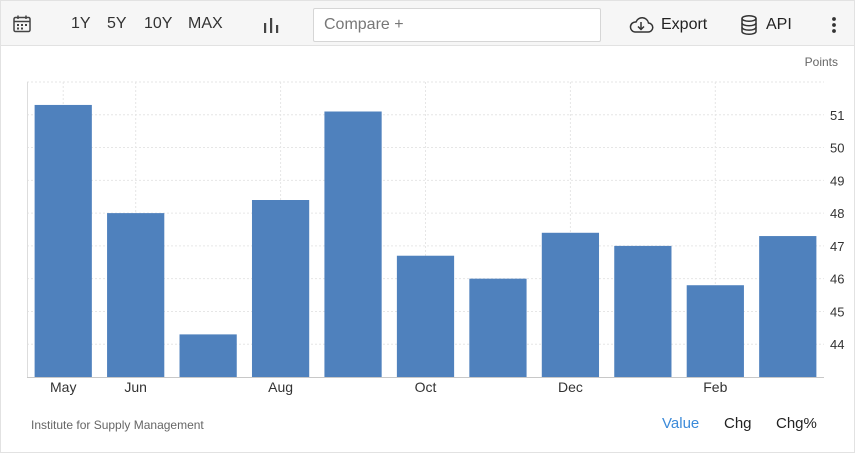 This screenshot has height=455, width=857. I want to click on calendar-icon, so click(22, 24).